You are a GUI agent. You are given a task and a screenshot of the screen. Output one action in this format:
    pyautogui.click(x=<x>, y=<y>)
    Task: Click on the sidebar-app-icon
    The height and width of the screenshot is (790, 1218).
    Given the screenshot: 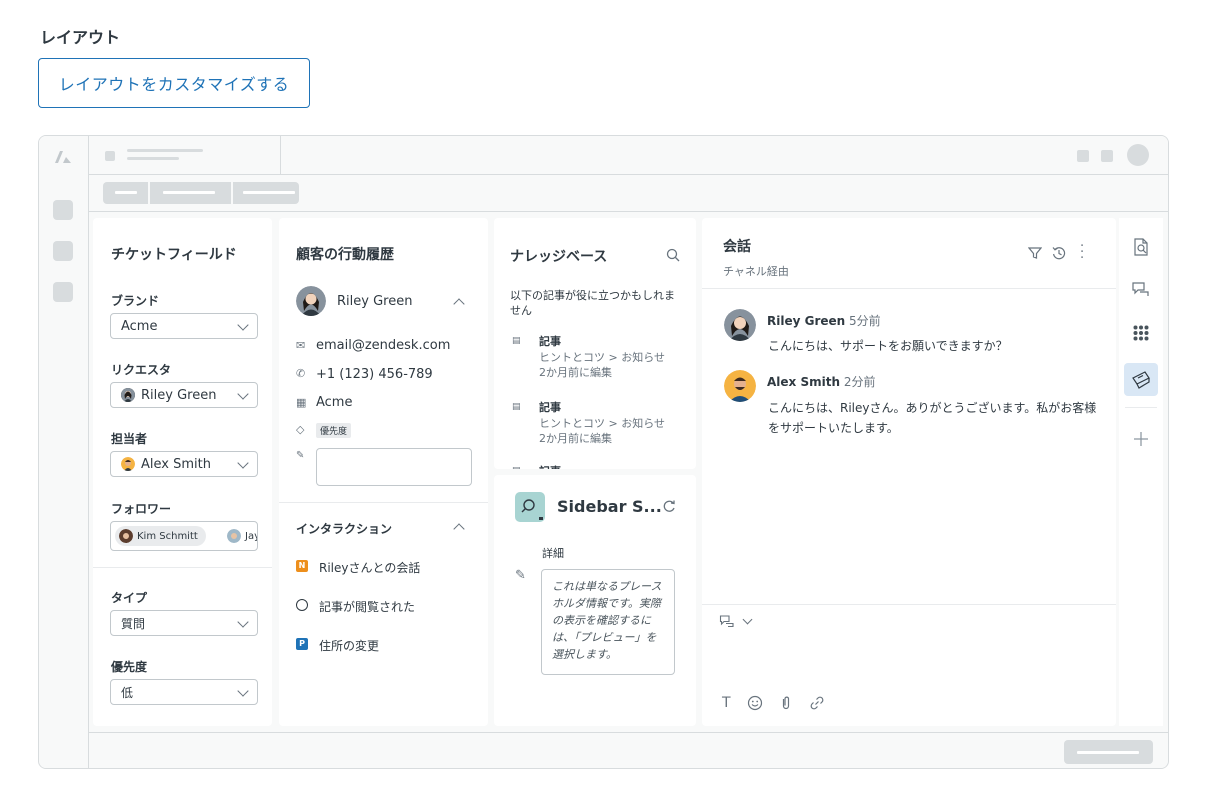 What is the action you would take?
    pyautogui.click(x=1141, y=380)
    